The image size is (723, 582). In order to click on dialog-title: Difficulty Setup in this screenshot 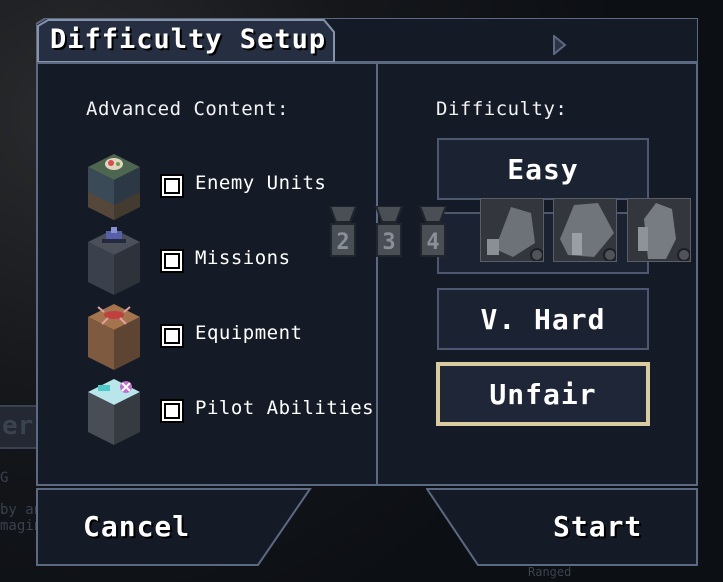, I will do `click(188, 39)`.